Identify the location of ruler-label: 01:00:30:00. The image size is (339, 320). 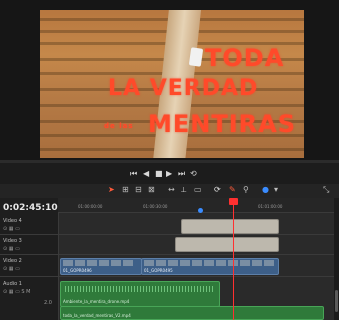
(155, 206).